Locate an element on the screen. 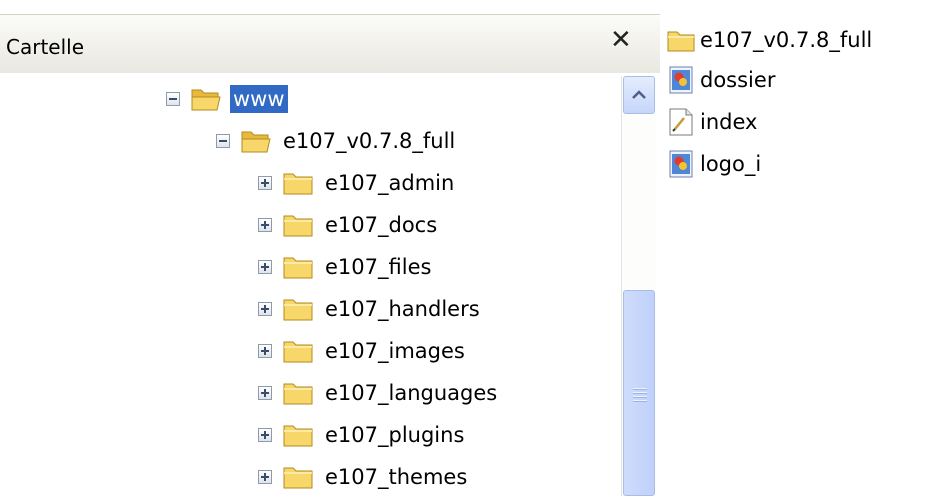 This screenshot has height=496, width=944. chevron-up-icon is located at coordinates (639, 94).